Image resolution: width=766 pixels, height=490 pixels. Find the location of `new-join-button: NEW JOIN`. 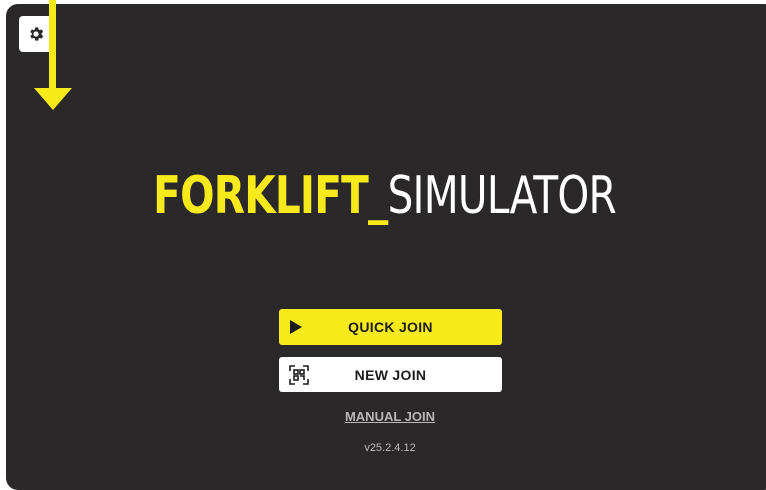

new-join-button: NEW JOIN is located at coordinates (390, 374).